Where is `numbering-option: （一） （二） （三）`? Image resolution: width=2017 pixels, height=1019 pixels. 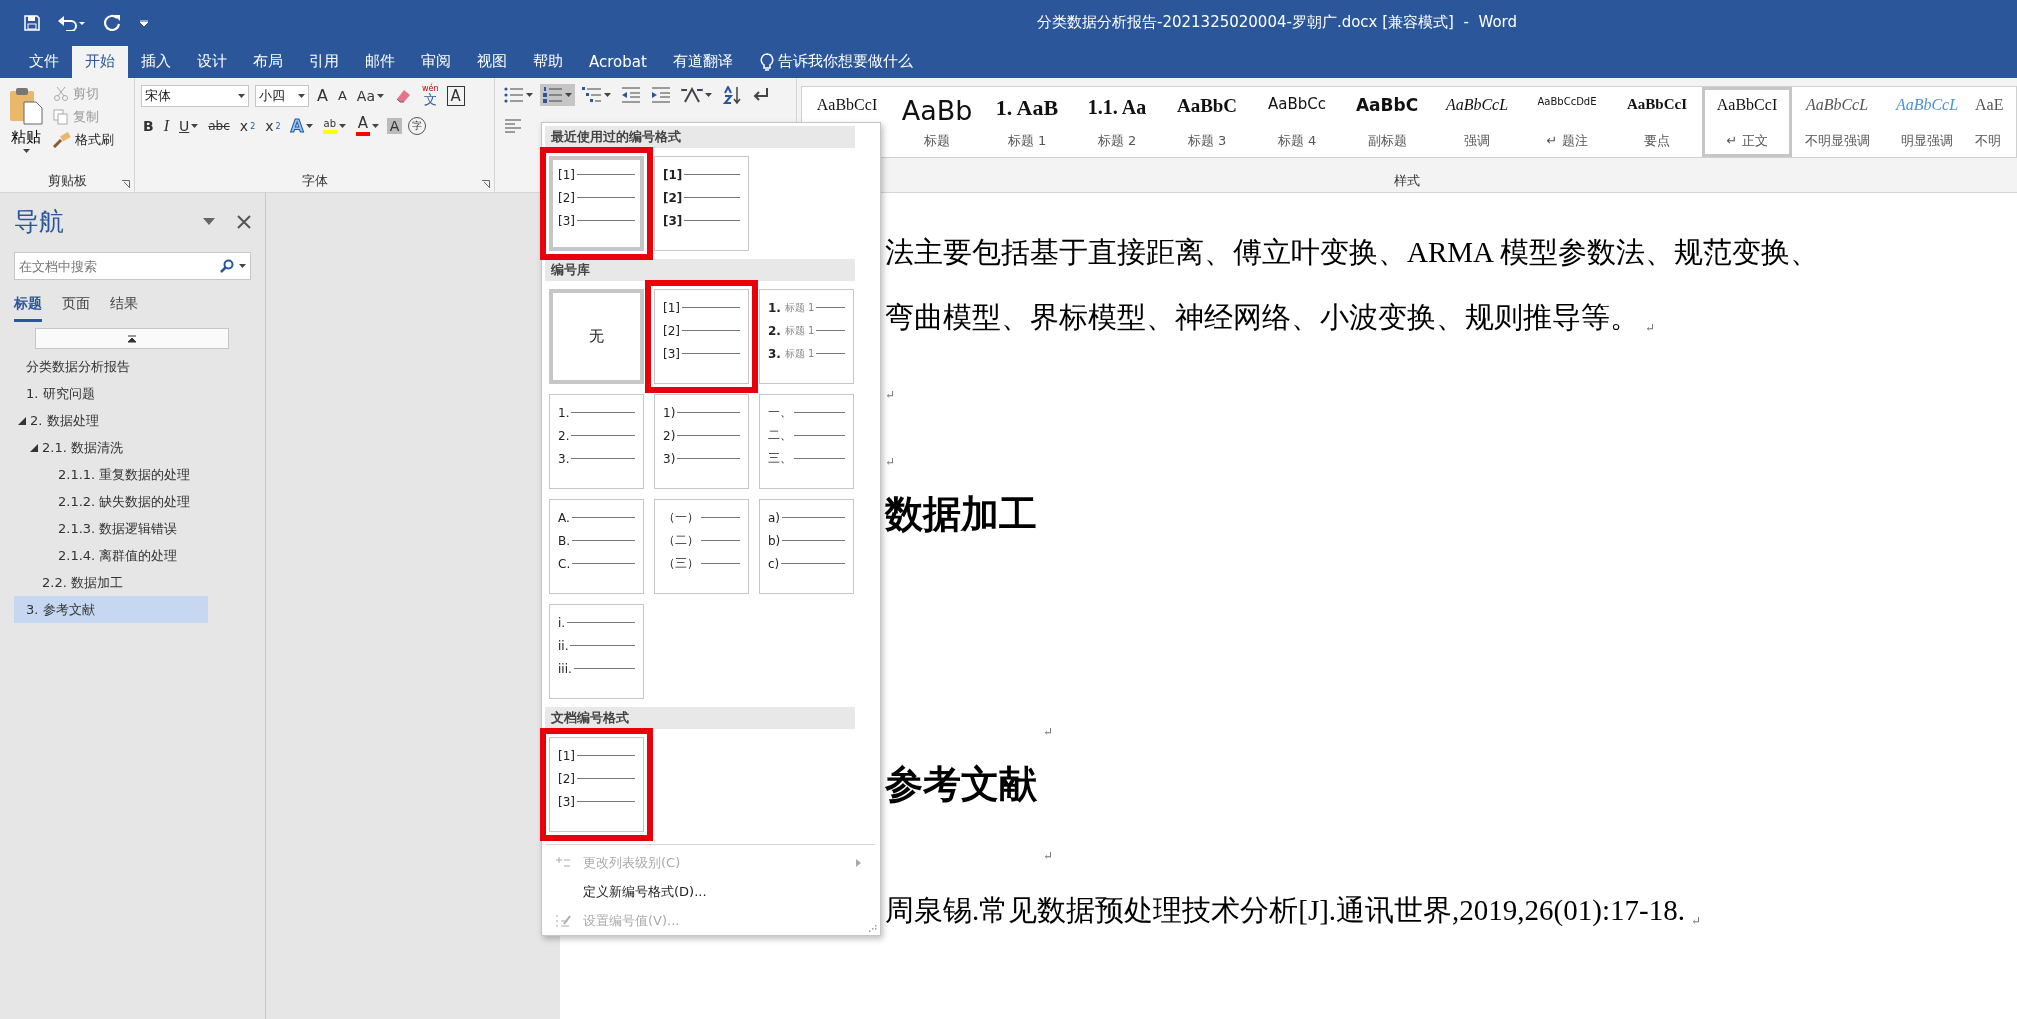
numbering-option: （一） （二） （三） is located at coordinates (701, 546).